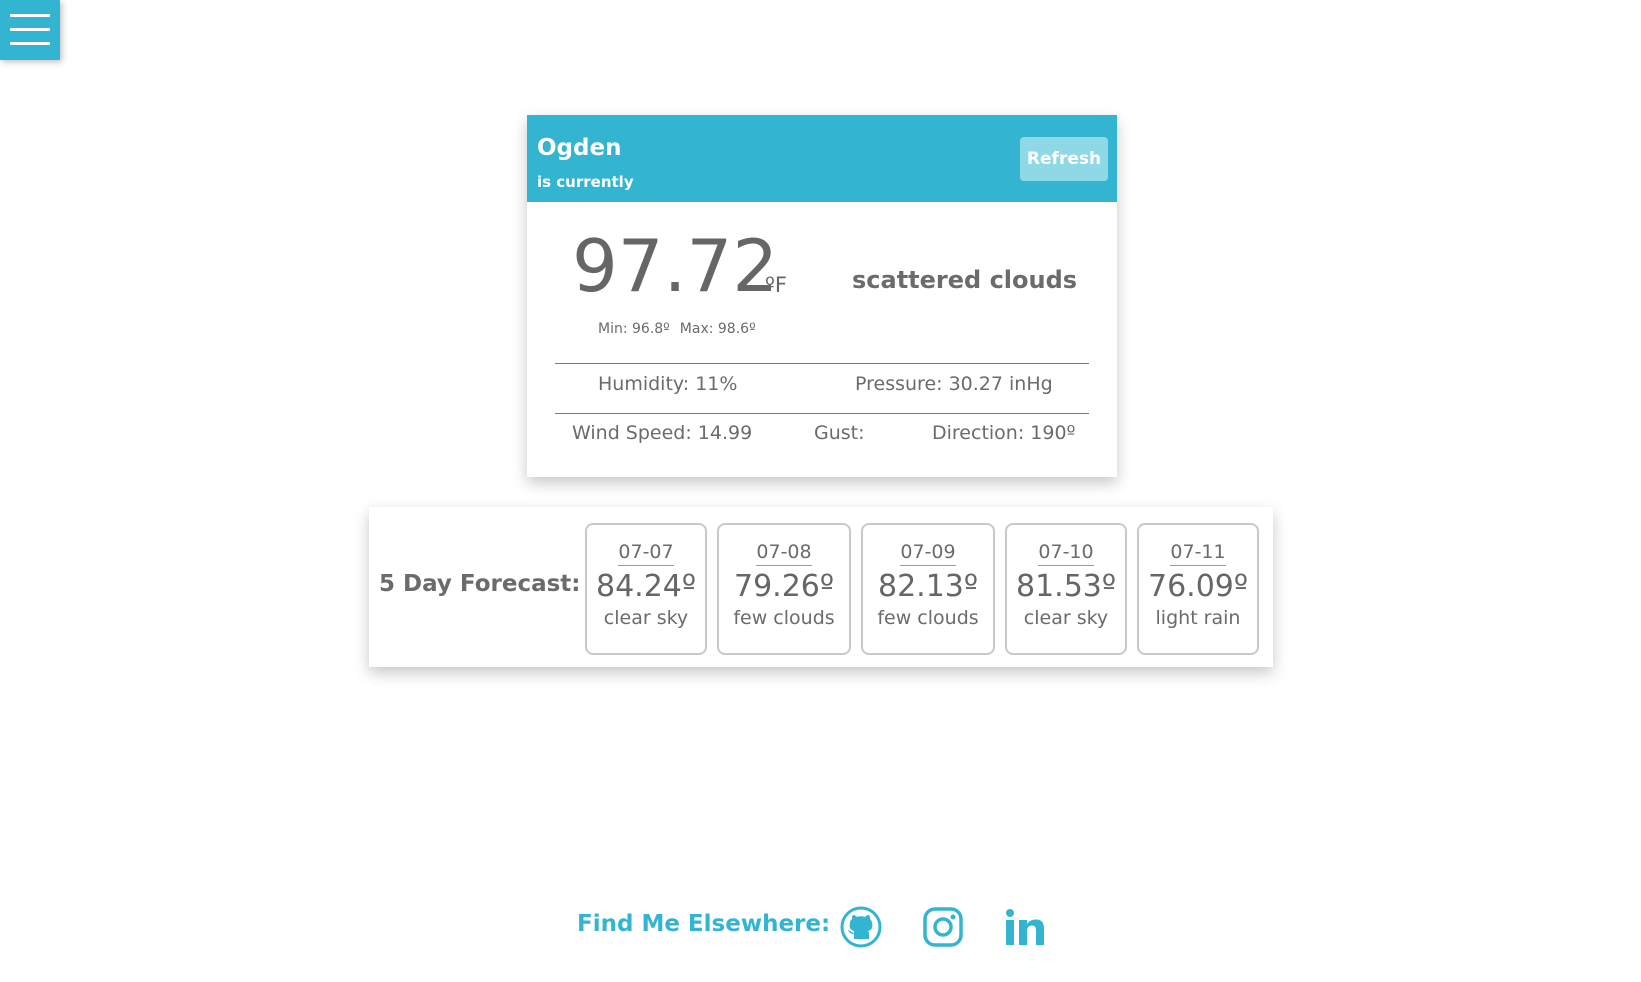 Image resolution: width=1641 pixels, height=982 pixels. I want to click on forecast-day-card: 07-09 82.13º few clouds, so click(928, 589).